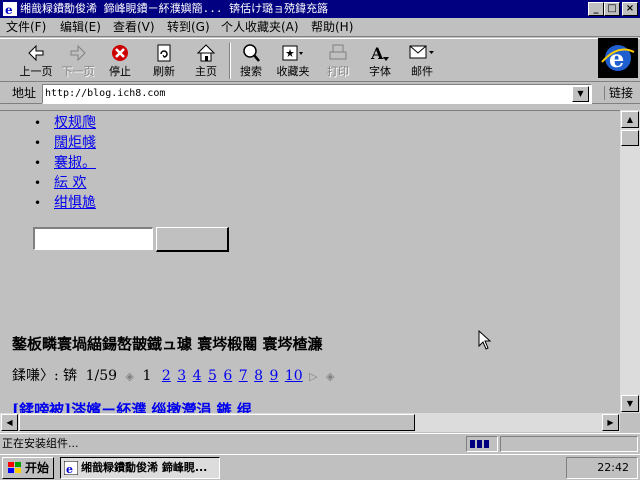 This screenshot has width=640, height=480. I want to click on list-item: • 杈规爮, so click(65, 123).